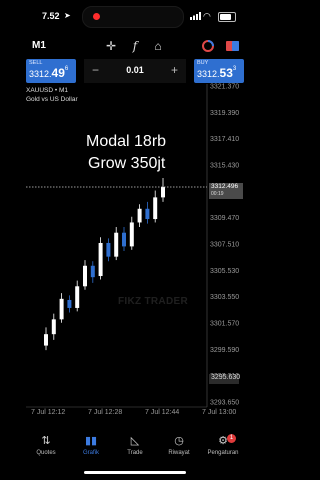  What do you see at coordinates (135, 453) in the screenshot?
I see `nav-label: Trade` at bounding box center [135, 453].